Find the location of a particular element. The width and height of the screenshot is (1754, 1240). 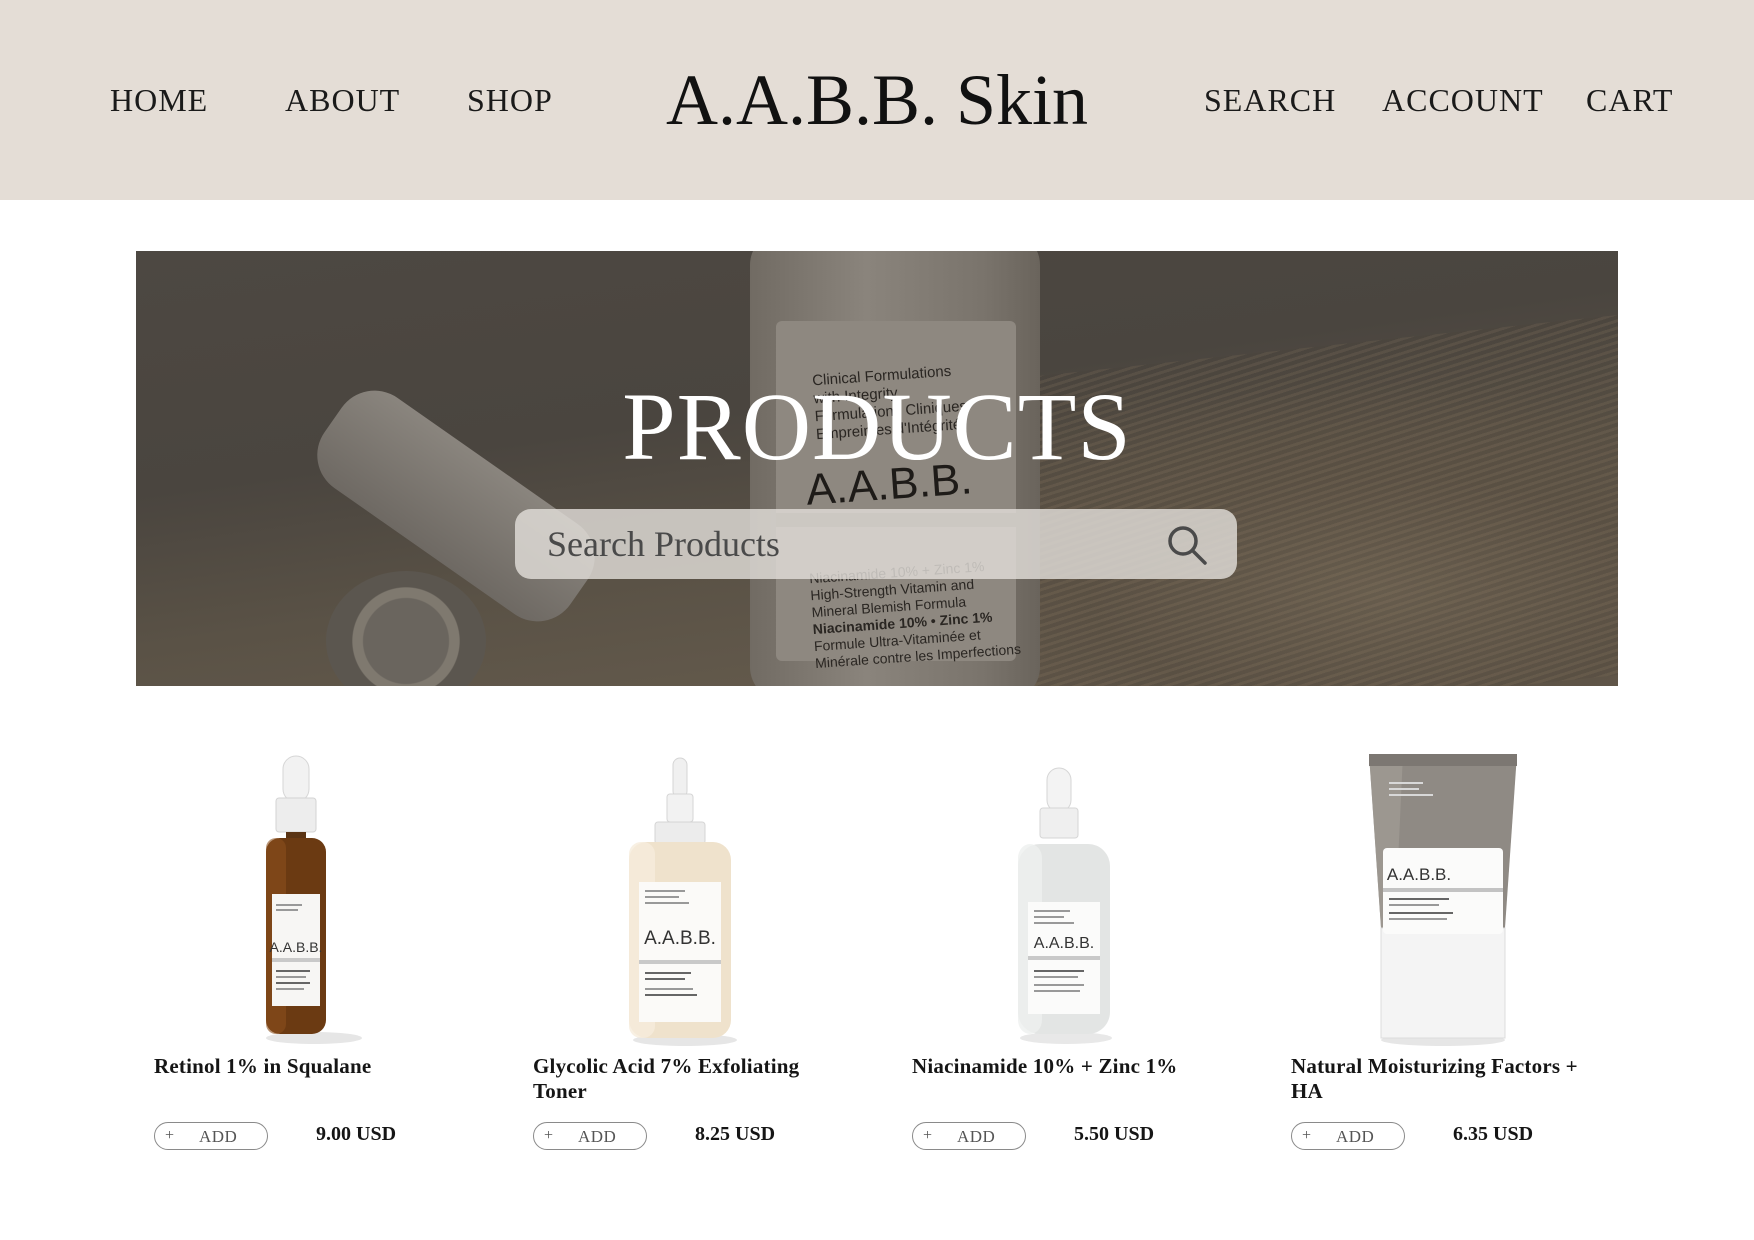

product-image-retinol: A.A.B.B. is located at coordinates (296, 898).